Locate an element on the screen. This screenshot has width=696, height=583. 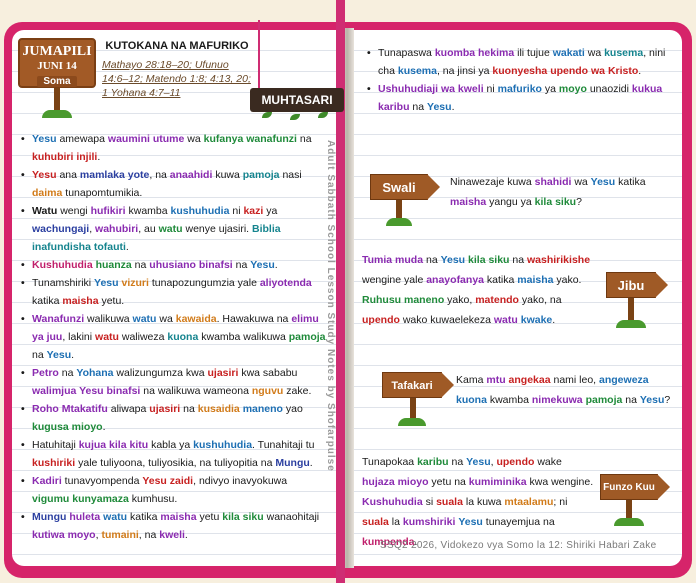
text-run: kwa sababu is located at coordinates (268, 373).